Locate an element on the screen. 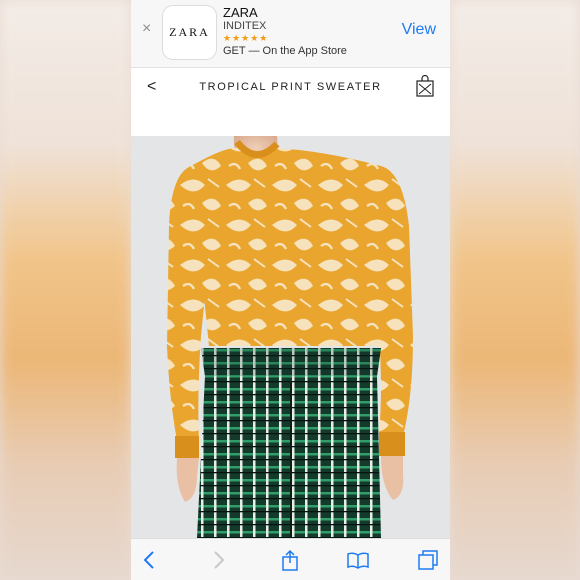 This screenshot has width=580, height=580. back-icon is located at coordinates (150, 560).